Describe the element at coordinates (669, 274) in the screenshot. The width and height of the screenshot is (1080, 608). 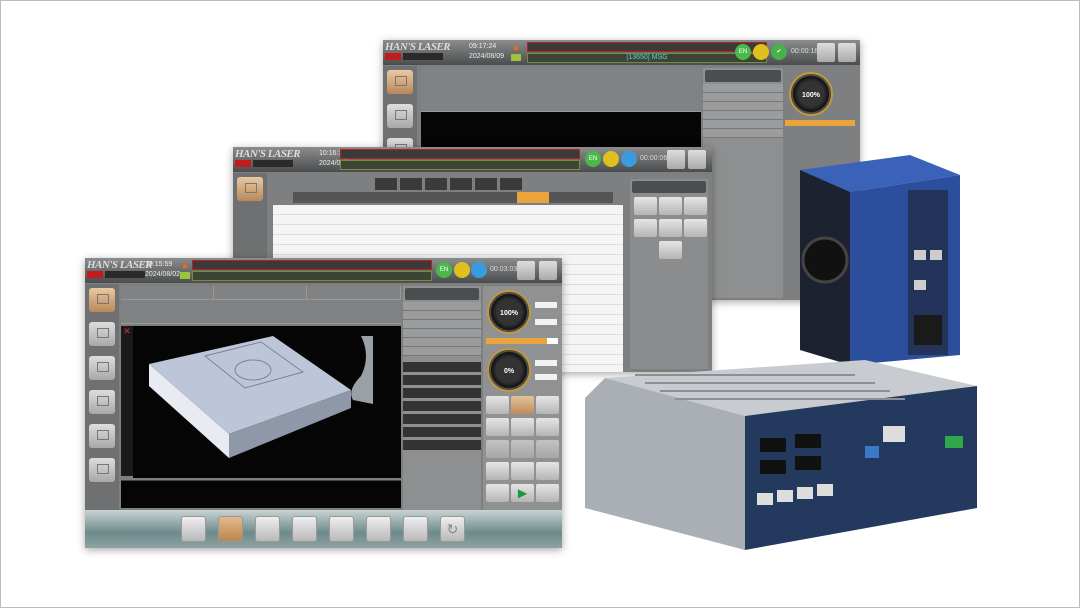
I see `function-panel` at that location.